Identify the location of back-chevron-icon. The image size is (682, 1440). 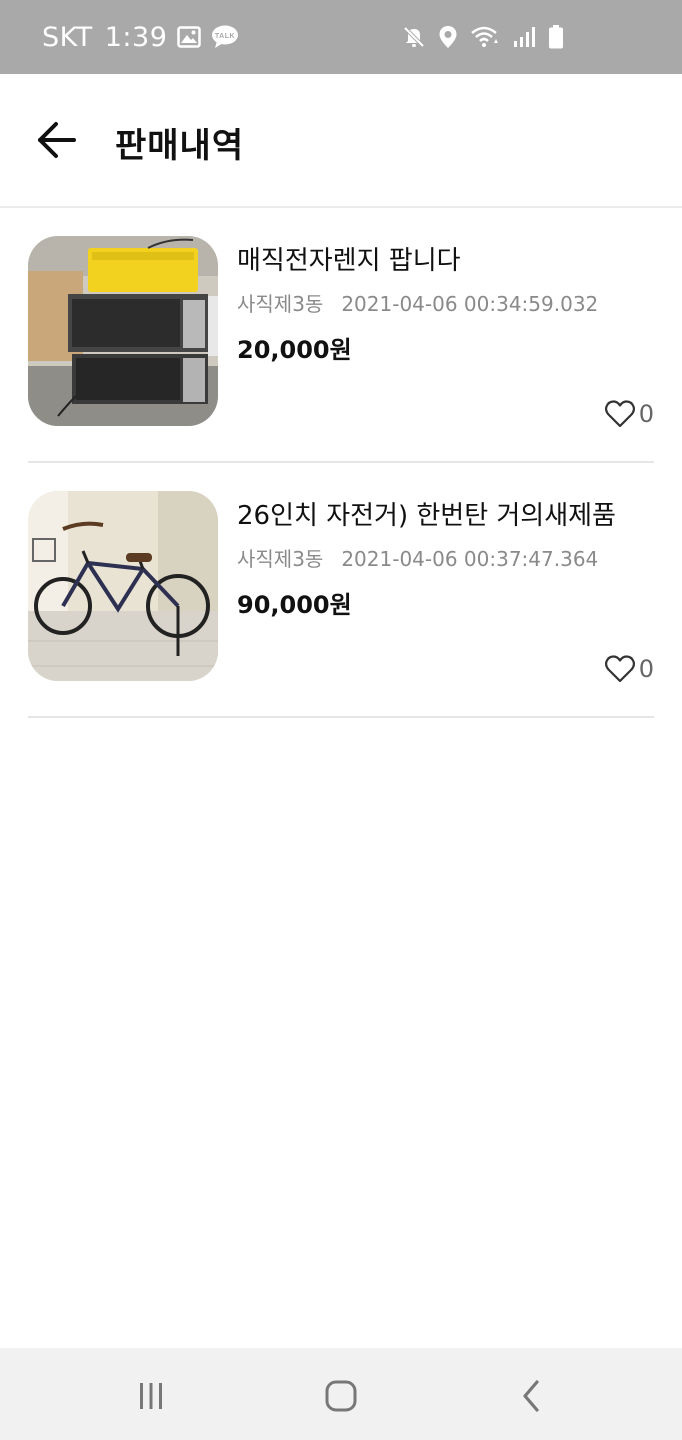
(531, 1396).